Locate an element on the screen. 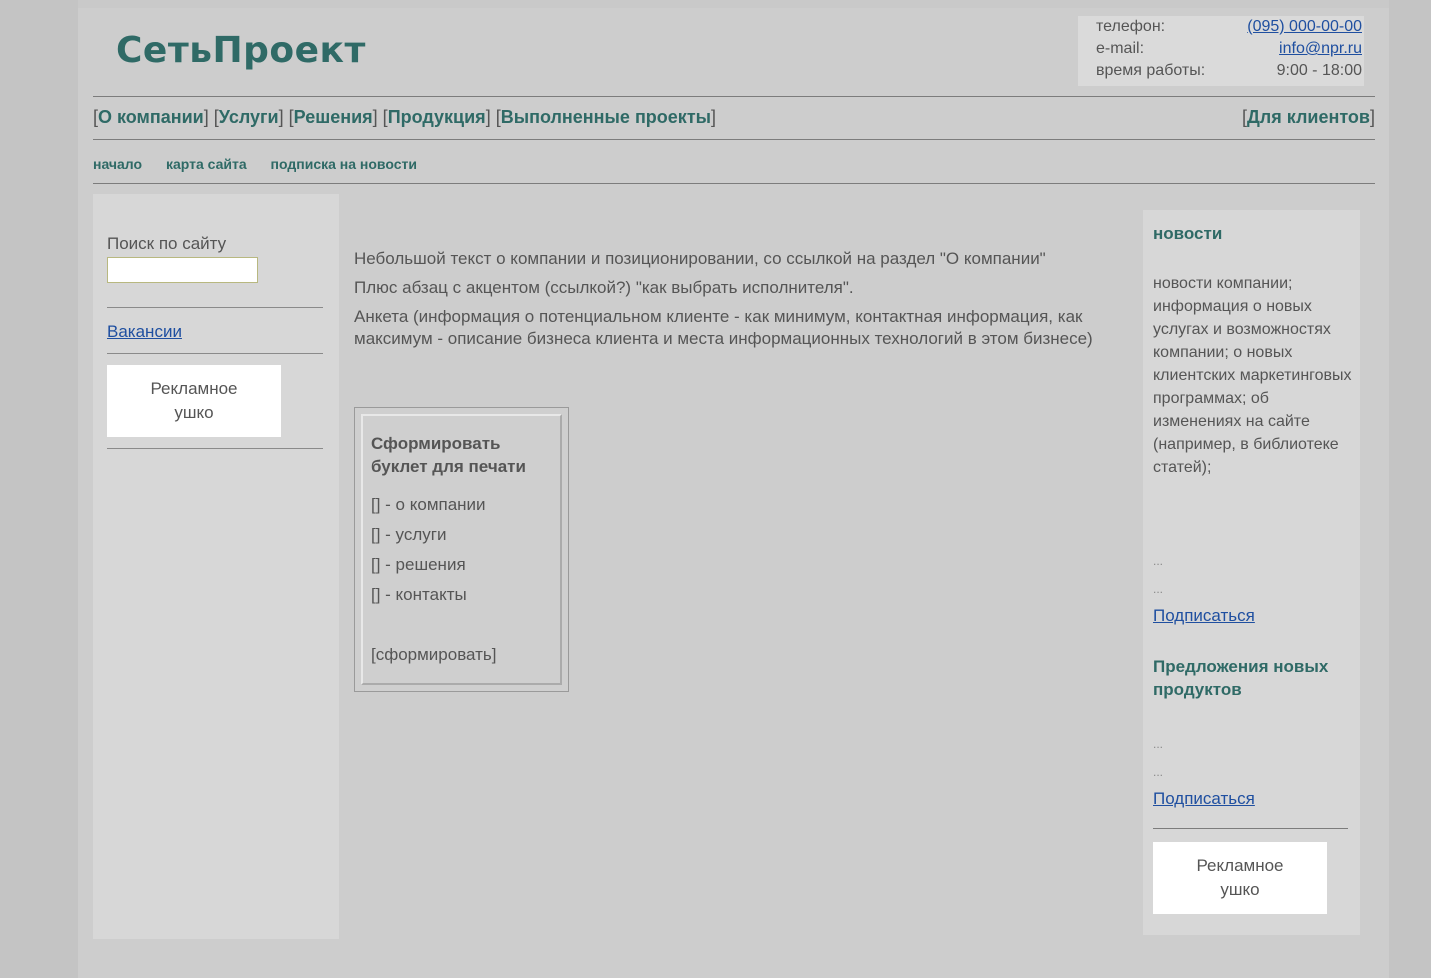 The height and width of the screenshot is (978, 1431). nav-services: Услуги is located at coordinates (249, 117).